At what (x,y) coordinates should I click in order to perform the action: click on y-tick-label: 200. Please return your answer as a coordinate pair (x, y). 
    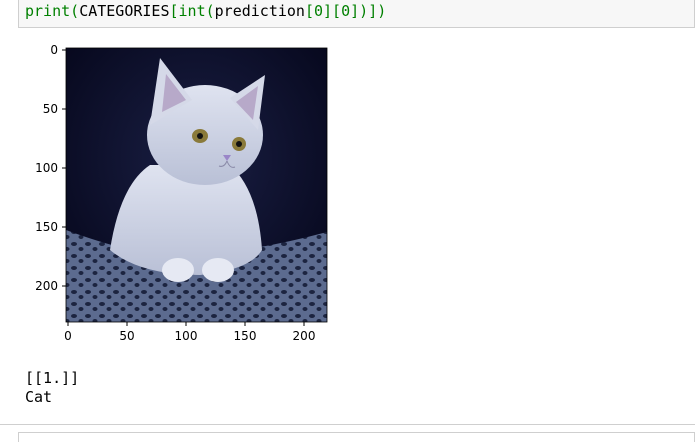
    Looking at the image, I should click on (46, 286).